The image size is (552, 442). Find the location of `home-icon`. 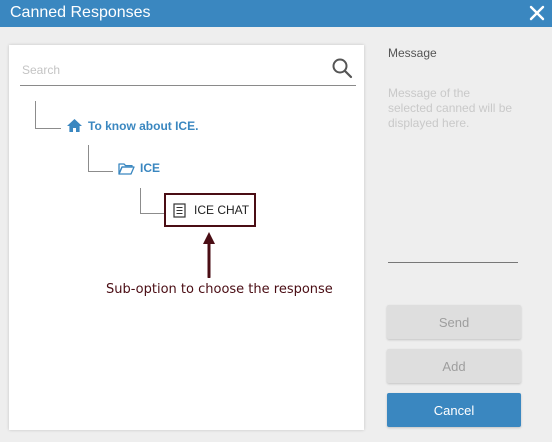

home-icon is located at coordinates (74, 125).